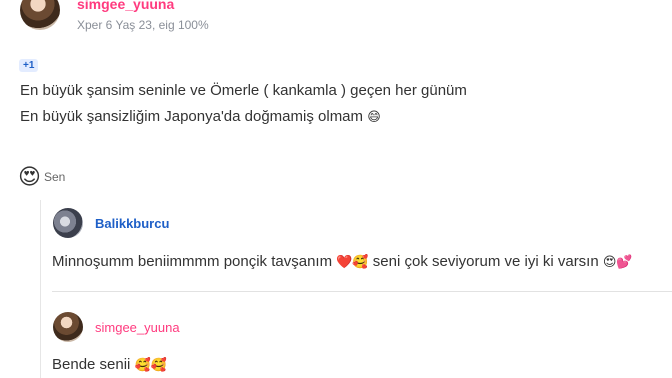 The width and height of the screenshot is (672, 378). Describe the element at coordinates (54, 177) in the screenshot. I see `reaction-label: Sen` at that location.